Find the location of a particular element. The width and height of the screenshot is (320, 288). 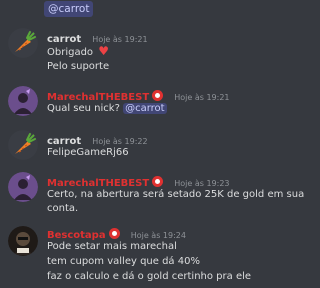

red-heart-icon: ♥ is located at coordinates (104, 51).